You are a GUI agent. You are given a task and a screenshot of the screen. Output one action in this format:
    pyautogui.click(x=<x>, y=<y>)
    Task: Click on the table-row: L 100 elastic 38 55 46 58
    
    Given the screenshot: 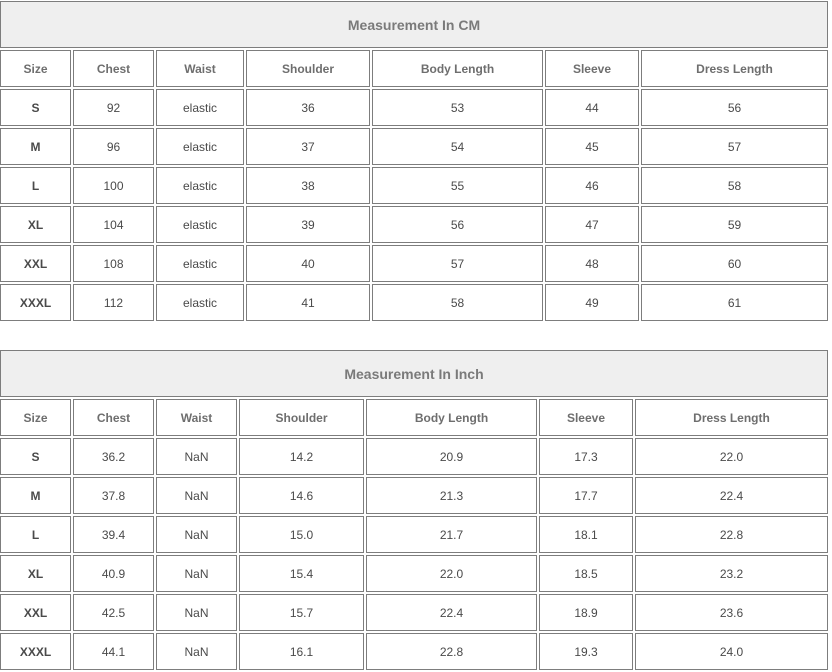 What is the action you would take?
    pyautogui.click(x=414, y=185)
    